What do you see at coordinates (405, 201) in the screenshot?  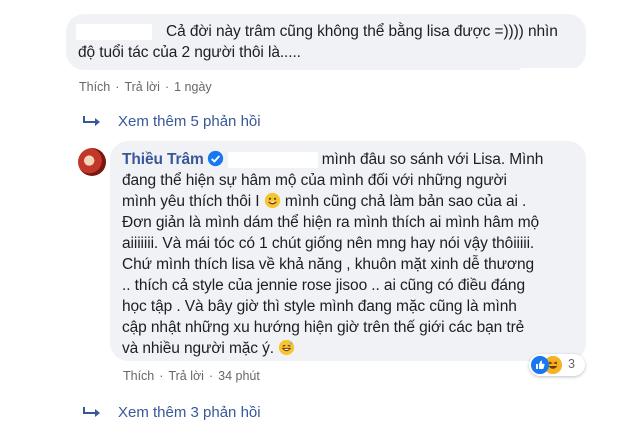 I see `comment-text-line: mình cũng chả làm bản sao của ai .` at bounding box center [405, 201].